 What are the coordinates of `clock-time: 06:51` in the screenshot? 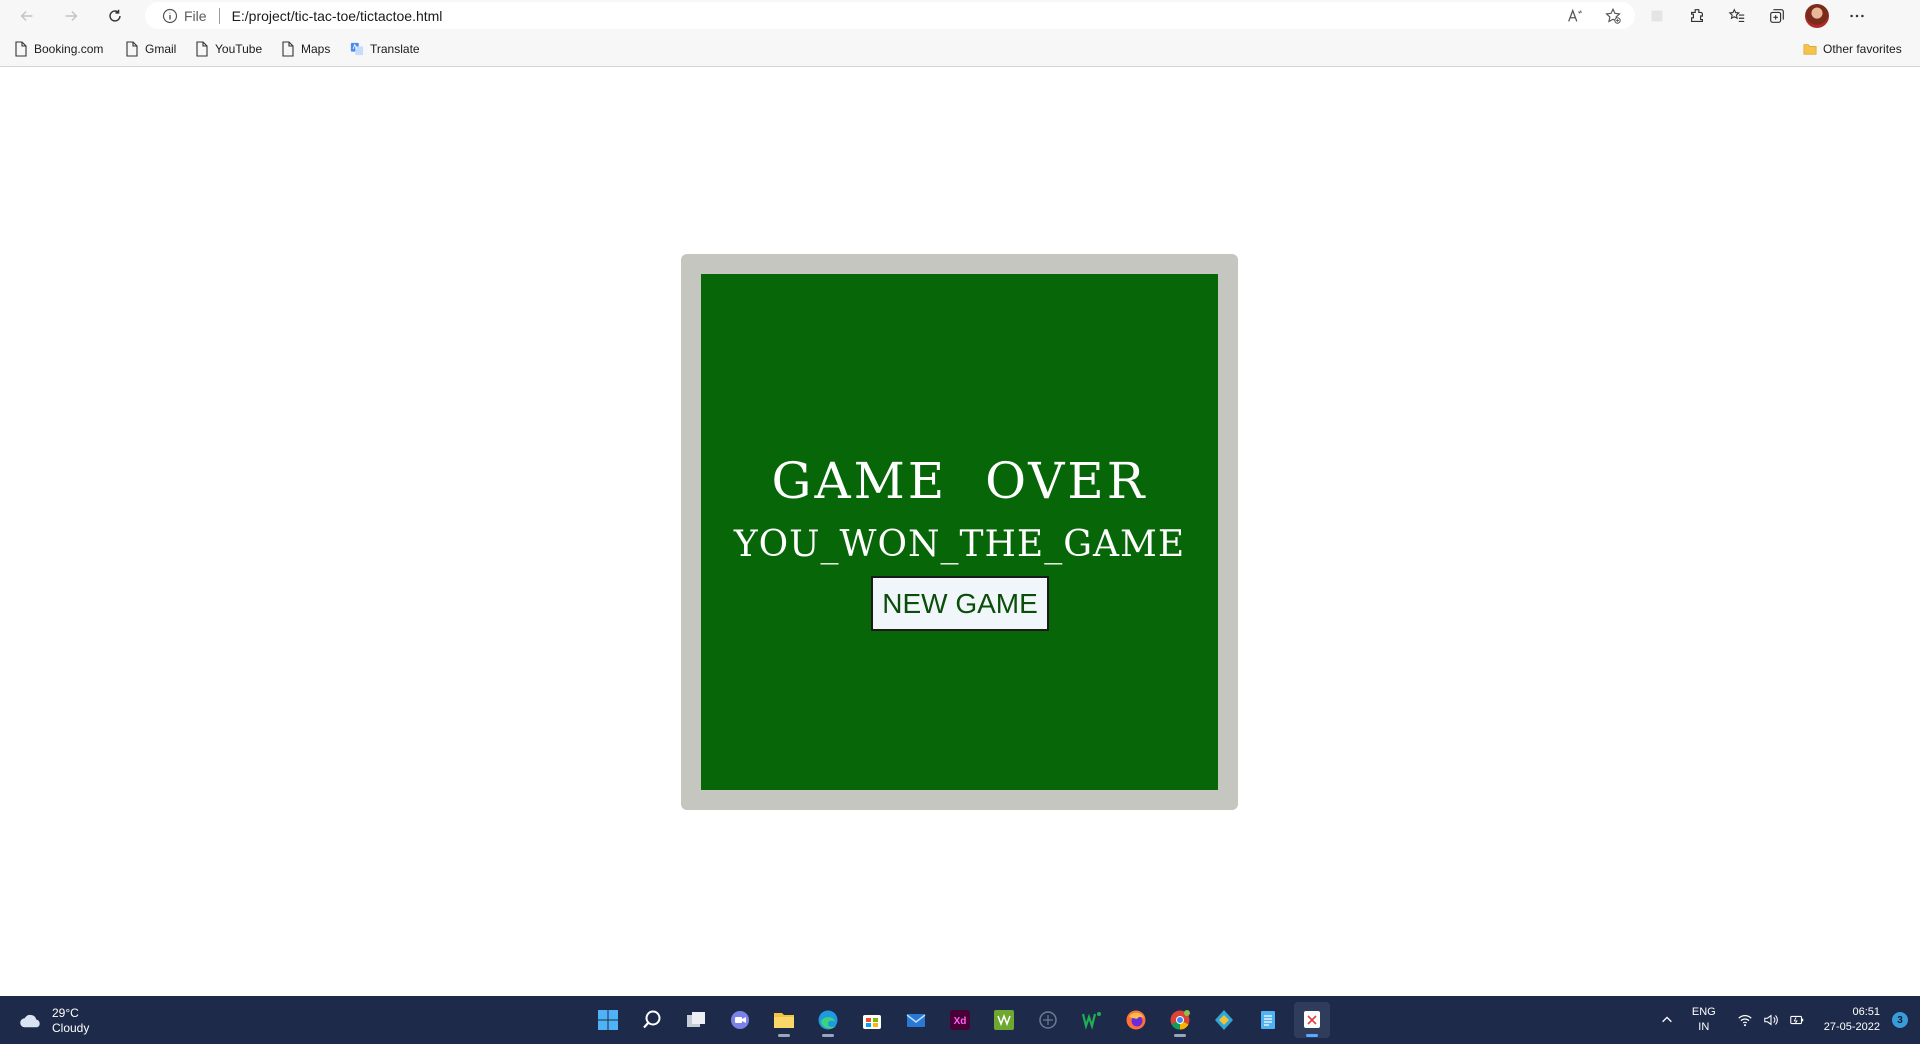 It's located at (1866, 1012).